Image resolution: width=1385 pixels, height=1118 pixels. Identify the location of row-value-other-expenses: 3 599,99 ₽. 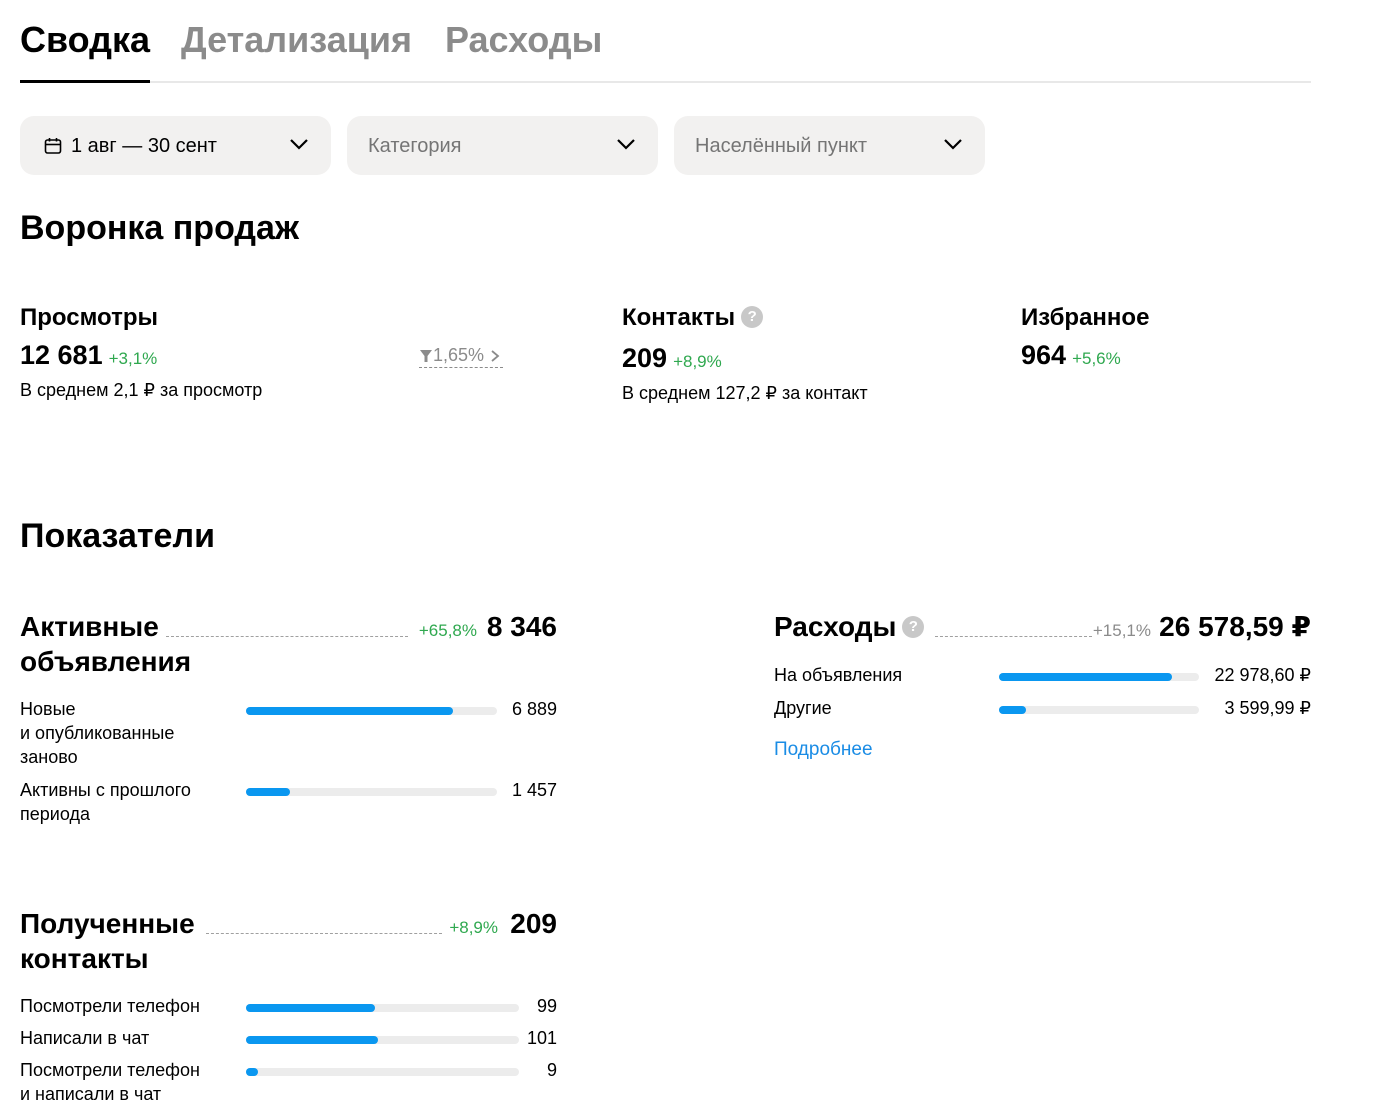
(1267, 708).